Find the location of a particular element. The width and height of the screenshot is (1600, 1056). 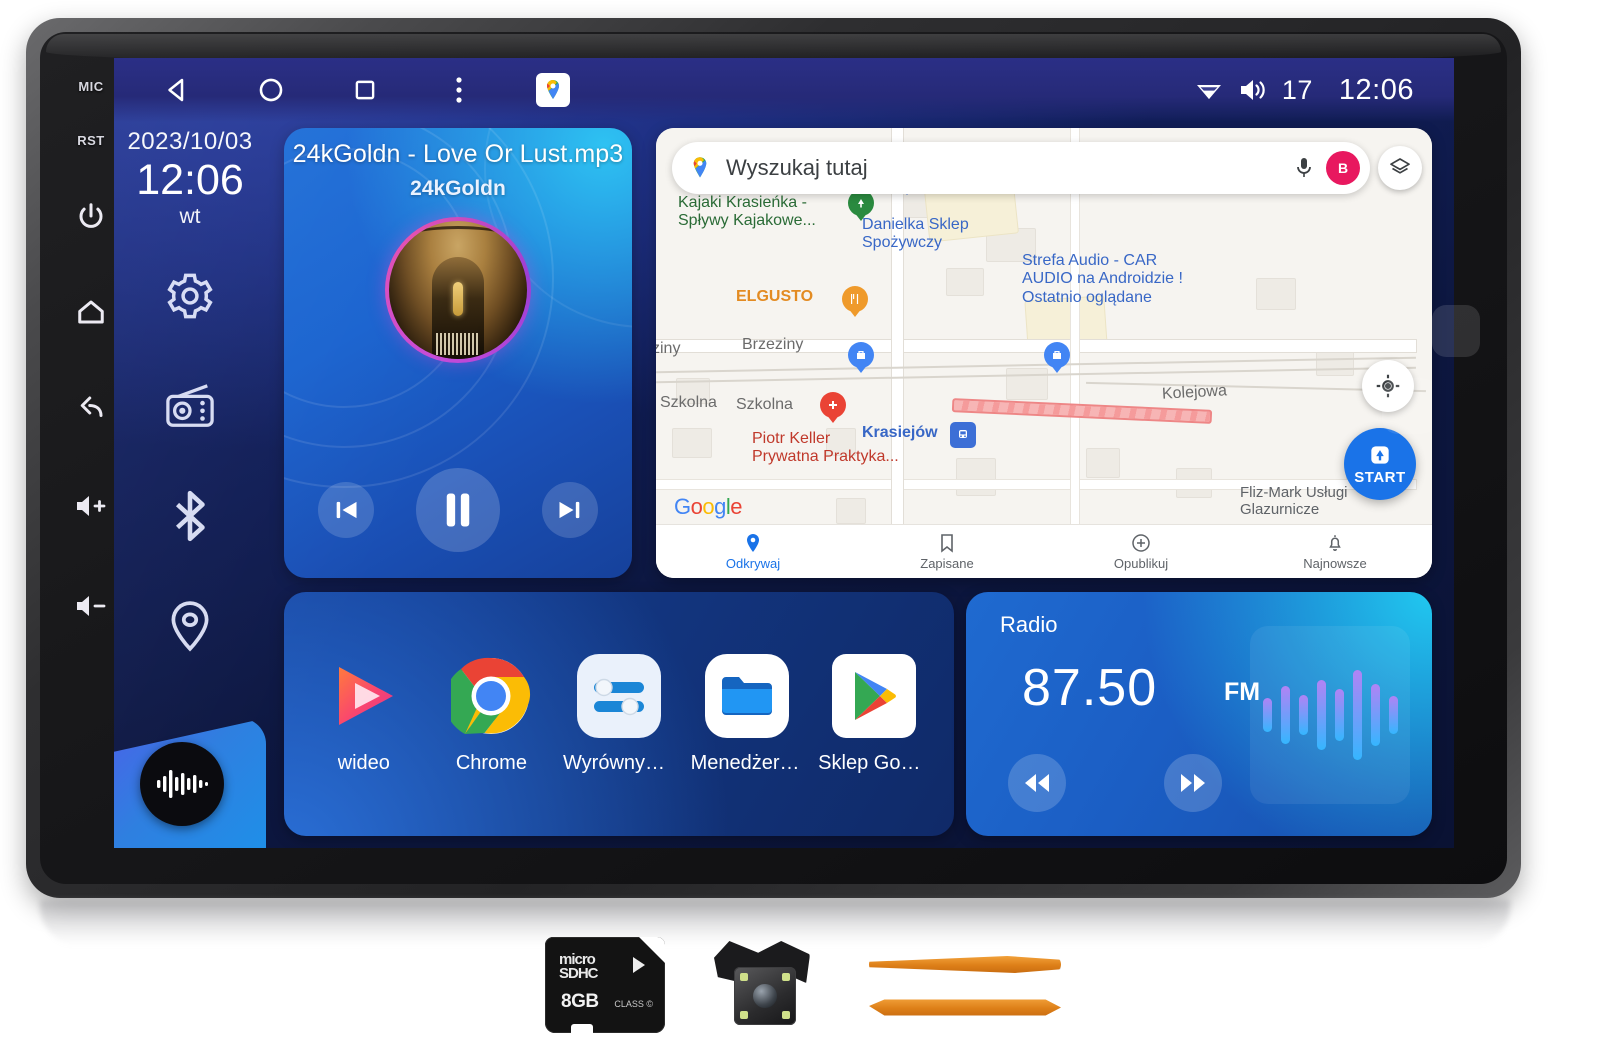

previous-track-button is located at coordinates (346, 510).